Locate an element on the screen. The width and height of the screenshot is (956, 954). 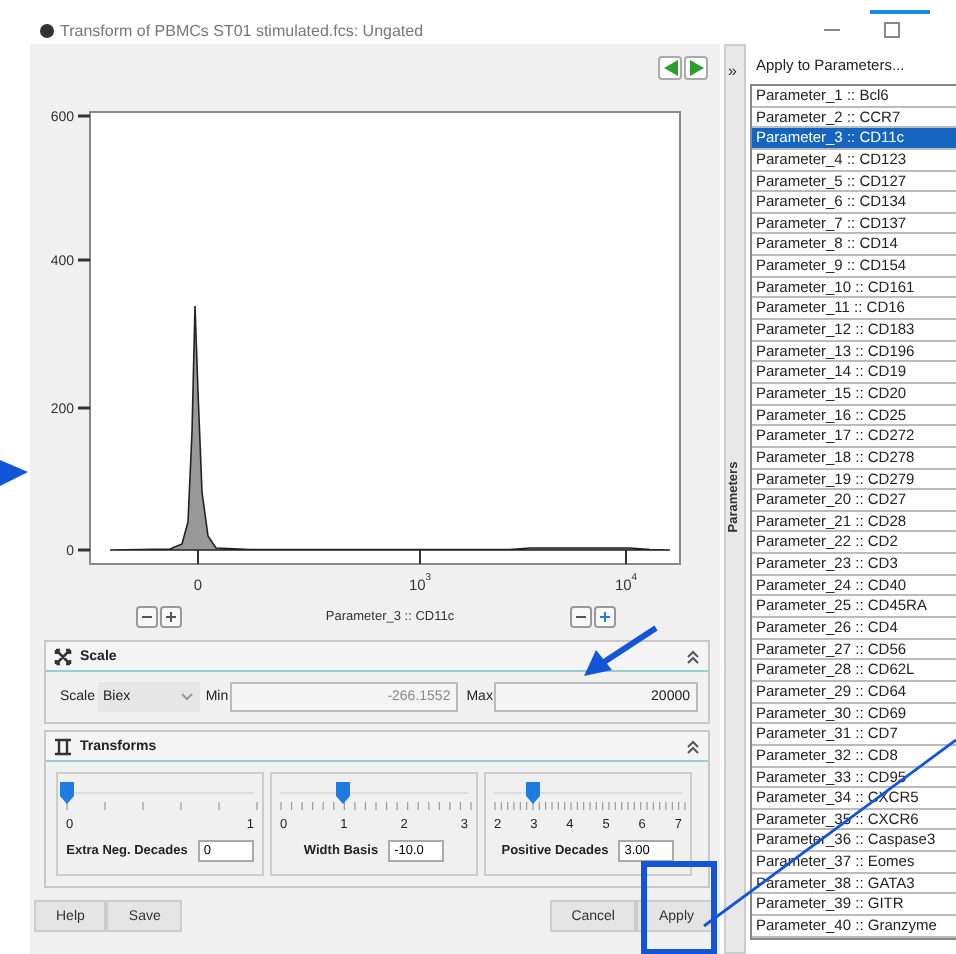
previous-button is located at coordinates (670, 68).